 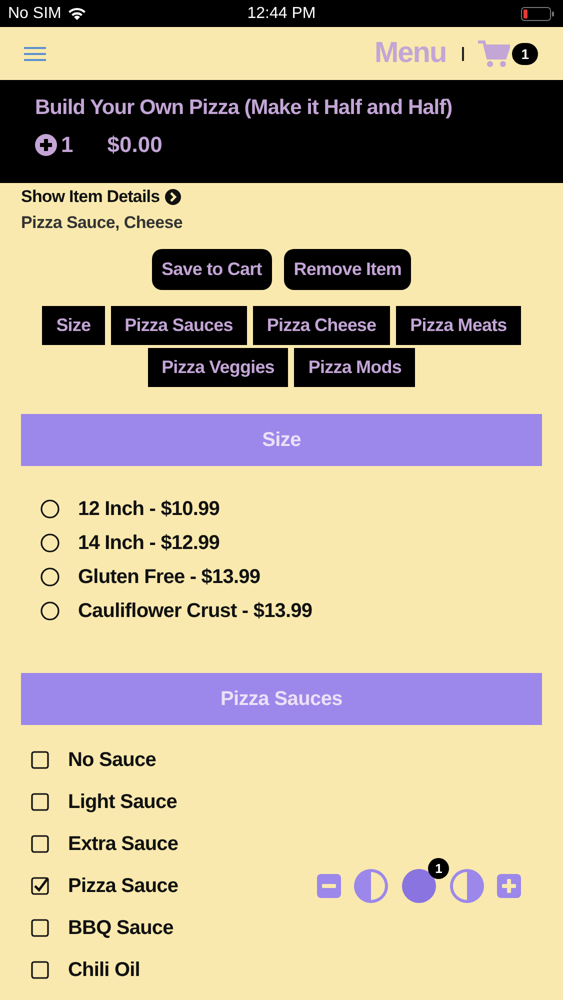 What do you see at coordinates (355, 367) in the screenshot?
I see `category-button: Pizza Mods` at bounding box center [355, 367].